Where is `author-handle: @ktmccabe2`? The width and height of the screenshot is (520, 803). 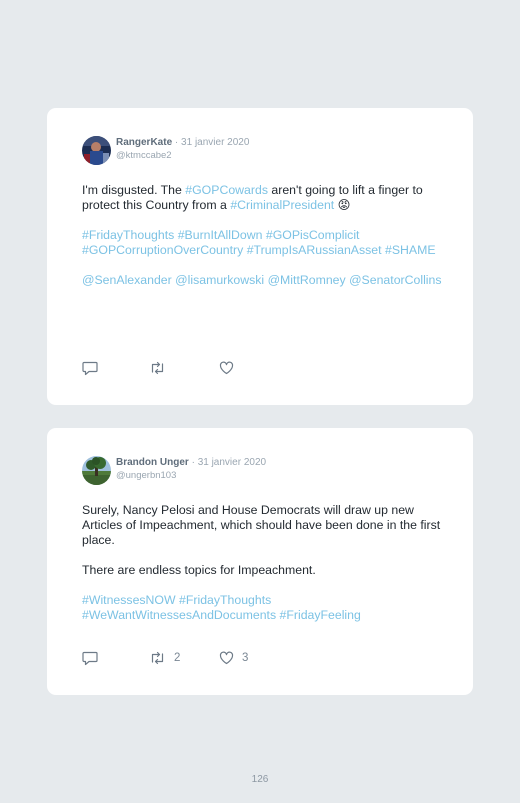 author-handle: @ktmccabe2 is located at coordinates (144, 155).